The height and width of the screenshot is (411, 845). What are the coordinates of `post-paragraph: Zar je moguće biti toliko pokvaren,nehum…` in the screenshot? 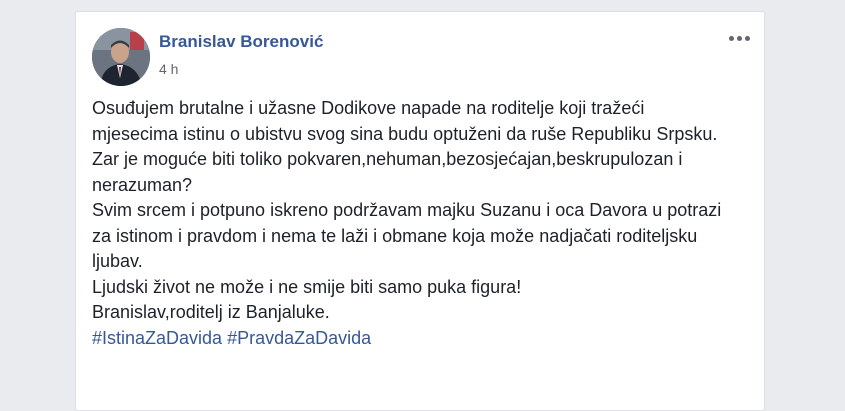 It's located at (387, 172).